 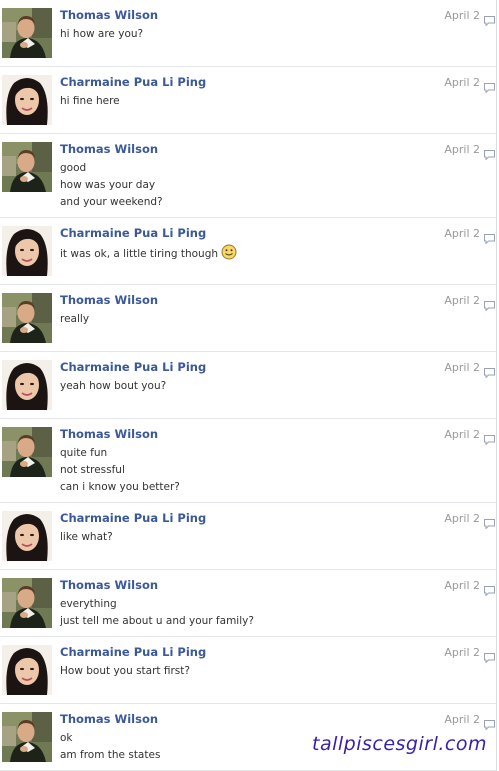 I want to click on message-body: really, so click(x=74, y=319).